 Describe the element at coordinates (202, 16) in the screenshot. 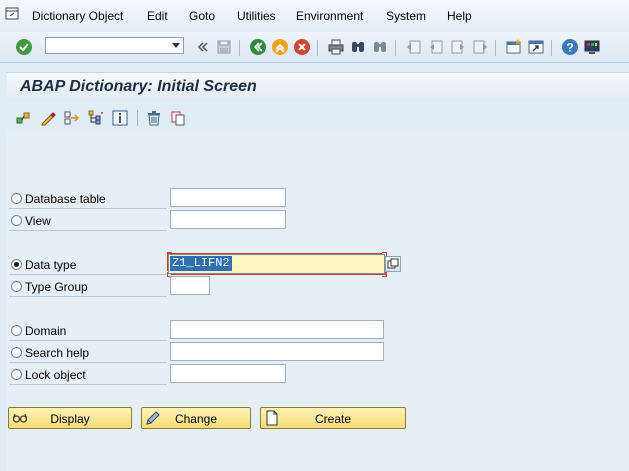

I see `menu-goto: Goto` at that location.